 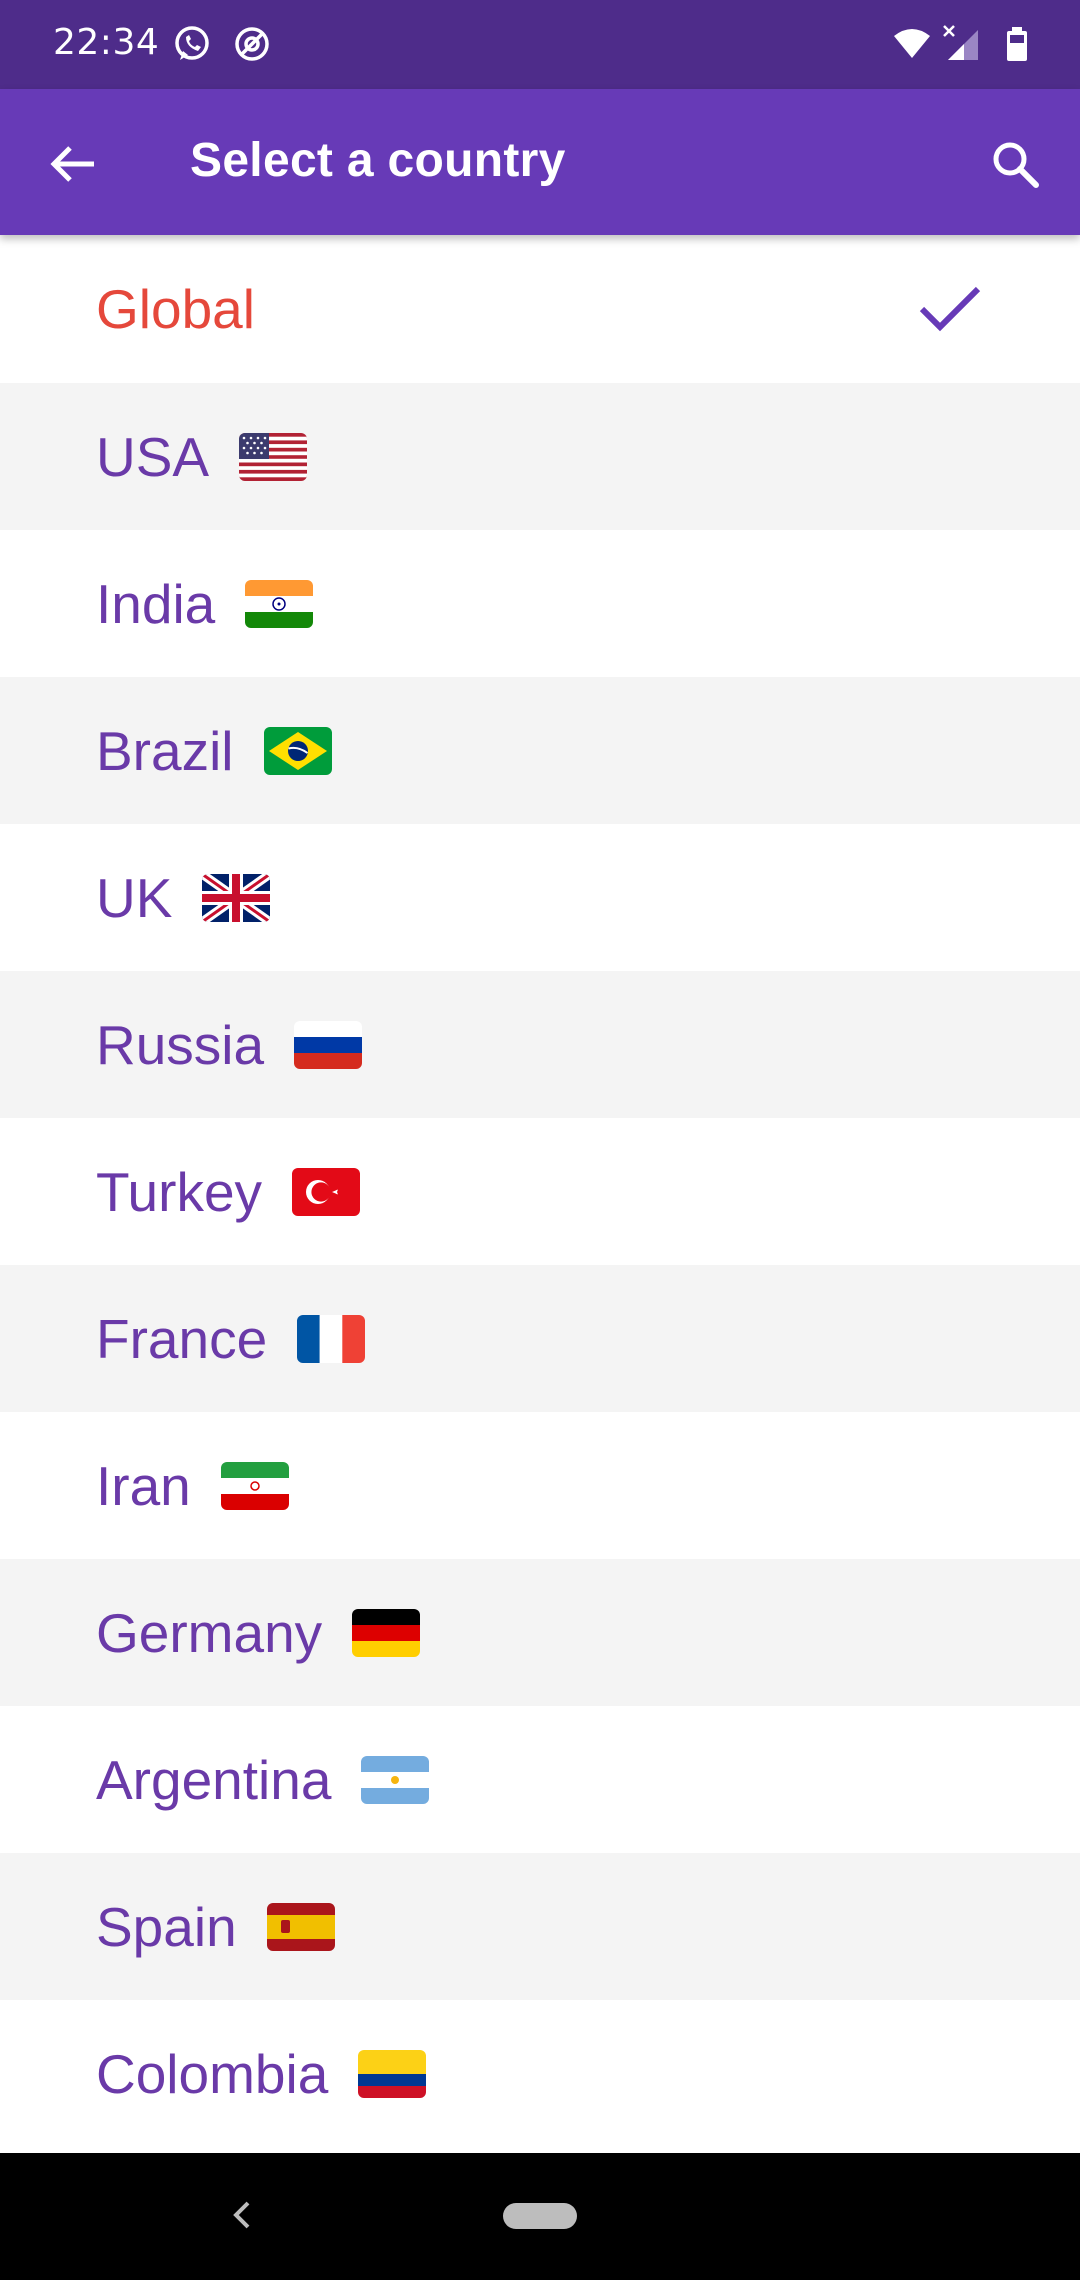 What do you see at coordinates (540, 456) in the screenshot?
I see `list-item-usa: USA` at bounding box center [540, 456].